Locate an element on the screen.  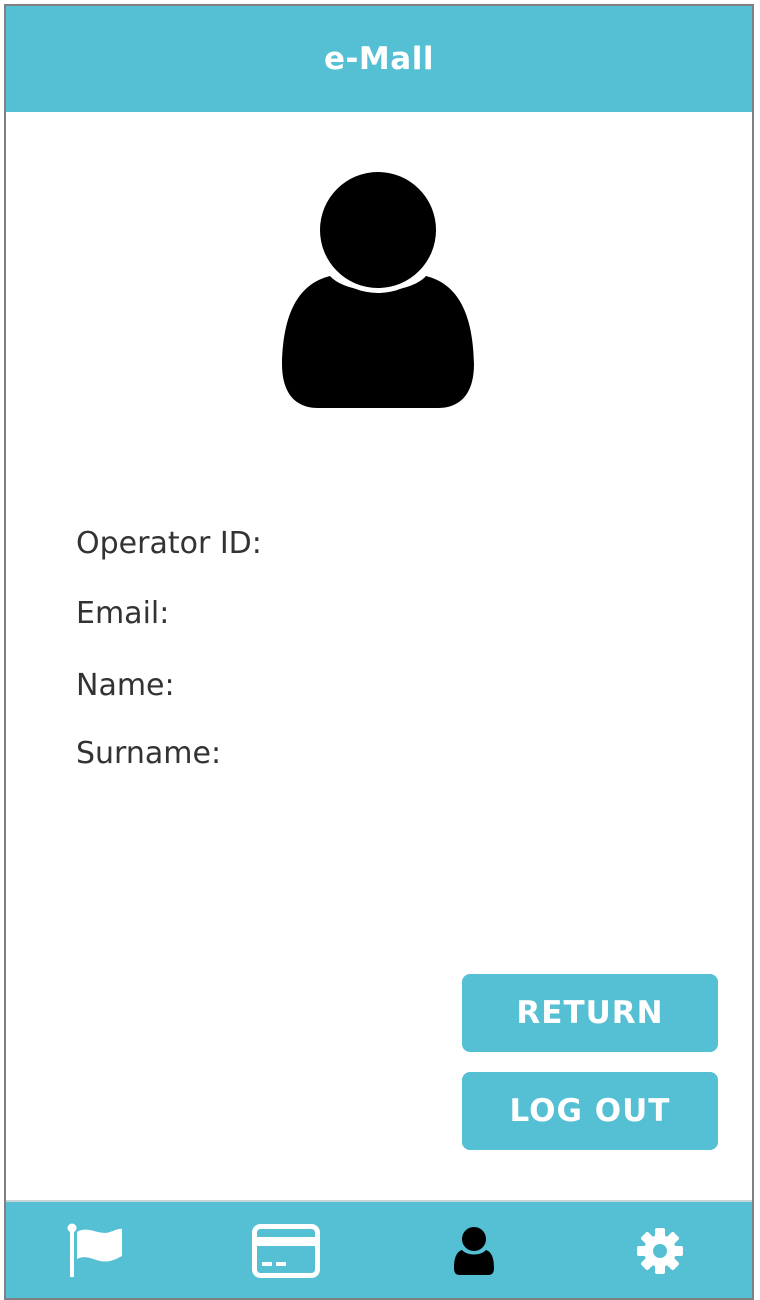
logout-button: LOG OUT is located at coordinates (590, 1111).